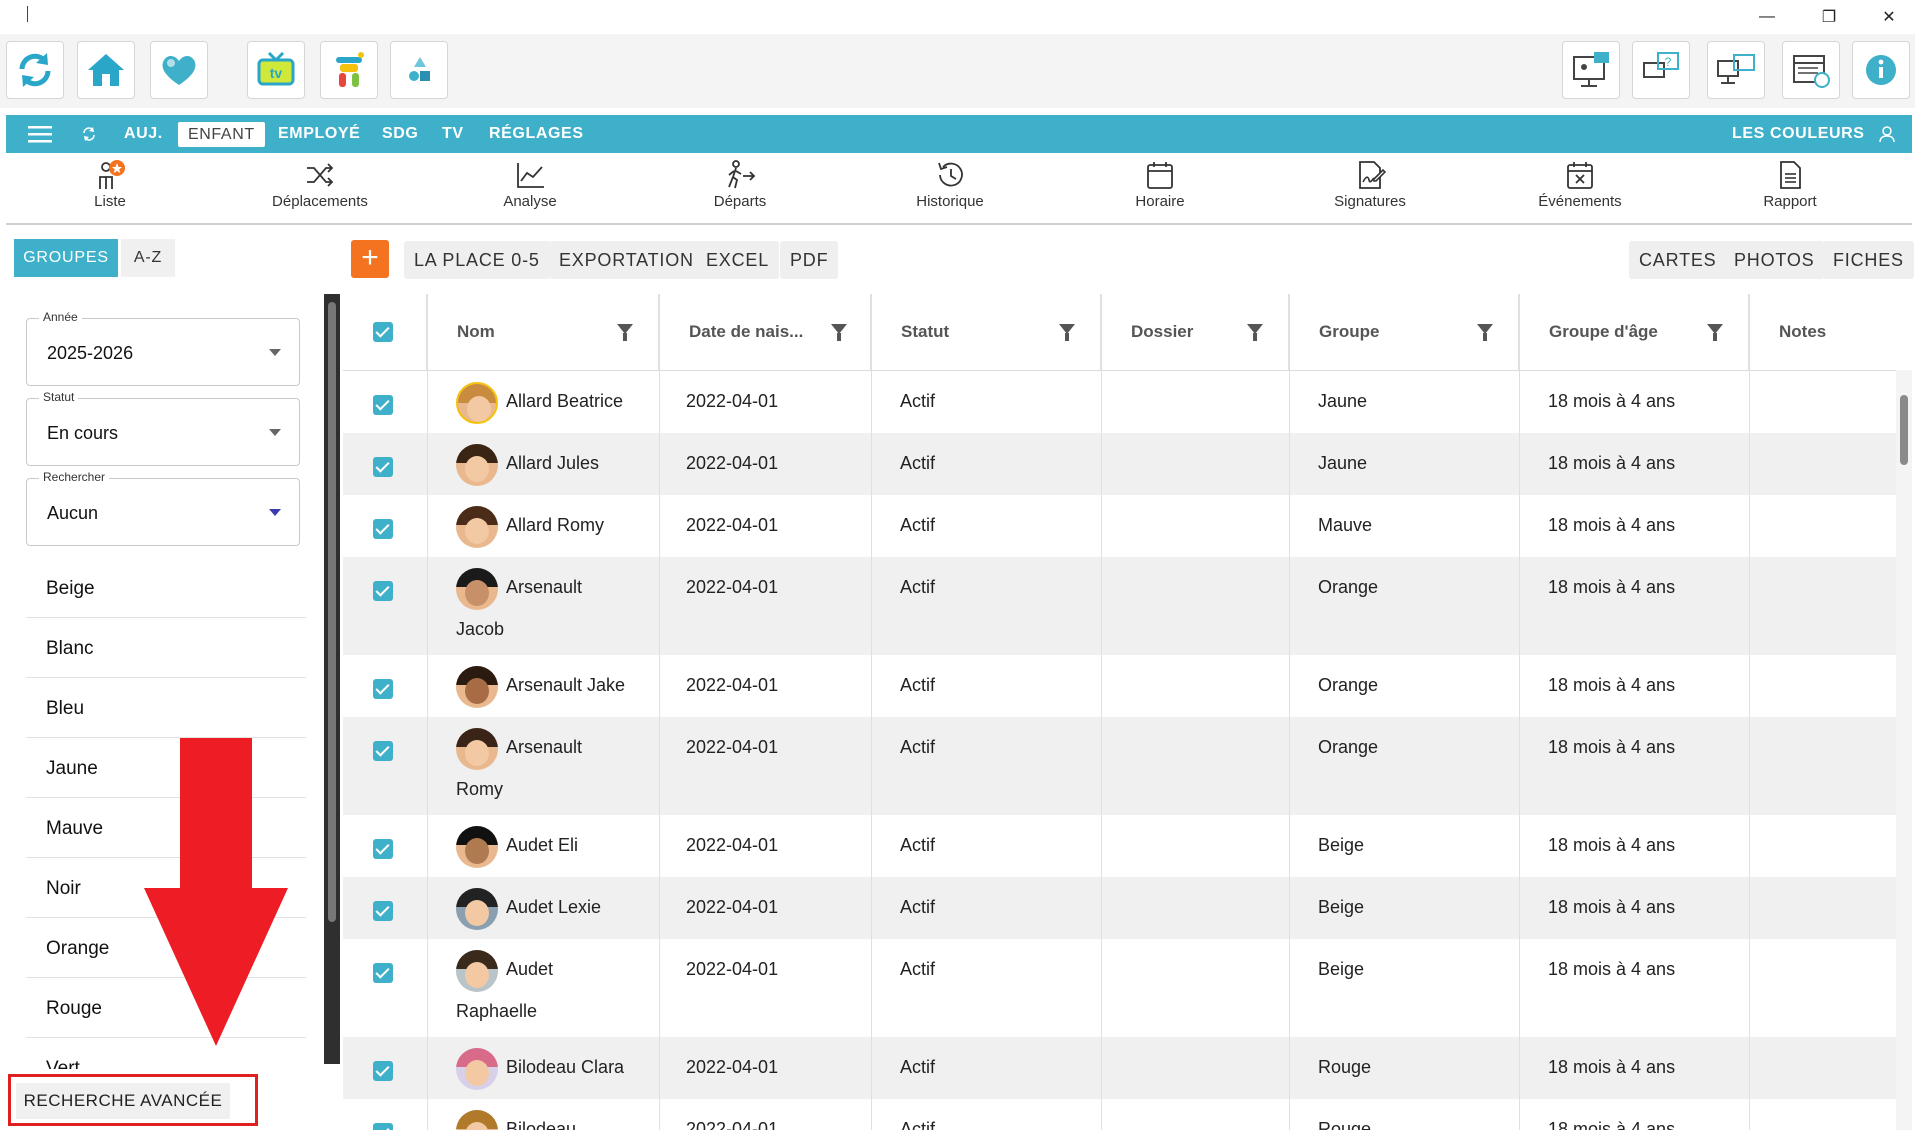 The width and height of the screenshot is (1915, 1130). Describe the element at coordinates (1889, 17) in the screenshot. I see `close-button: ✕` at that location.